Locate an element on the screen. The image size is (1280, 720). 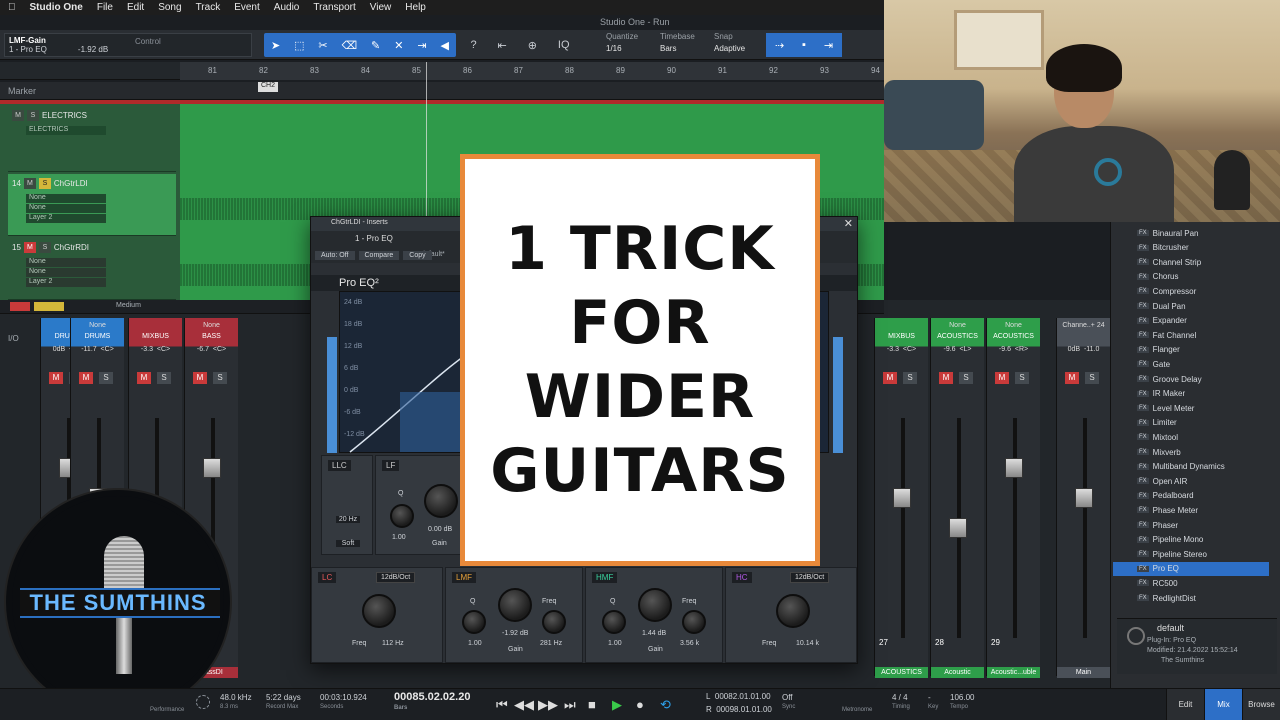
browser-plugin-item: FX Level Meter is located at coordinates (1165, 408).